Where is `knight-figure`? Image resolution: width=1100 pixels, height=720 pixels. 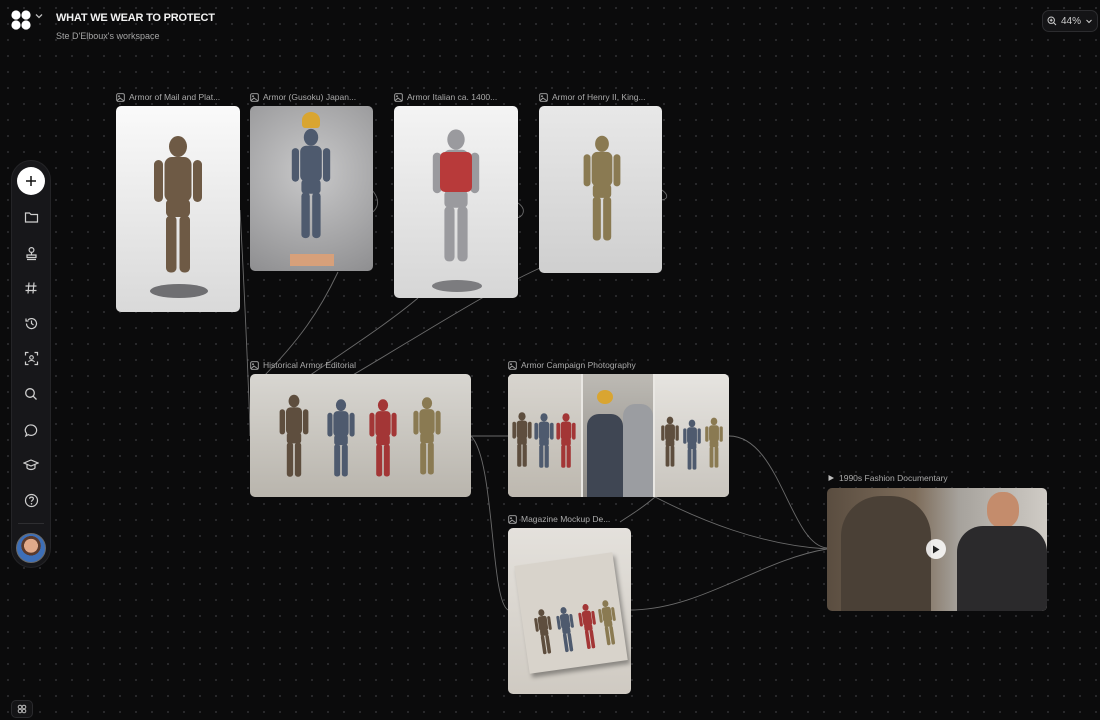 knight-figure is located at coordinates (638, 450).